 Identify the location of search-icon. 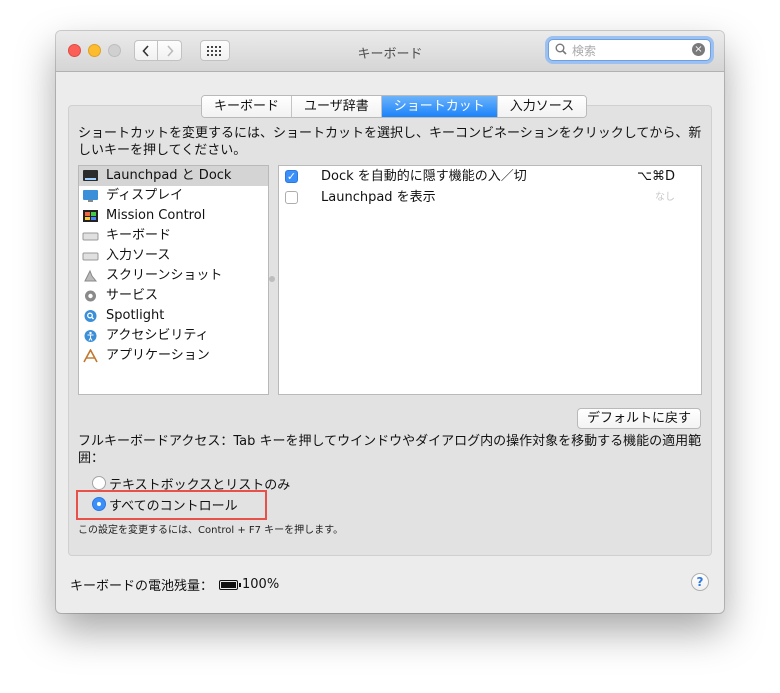
(561, 49).